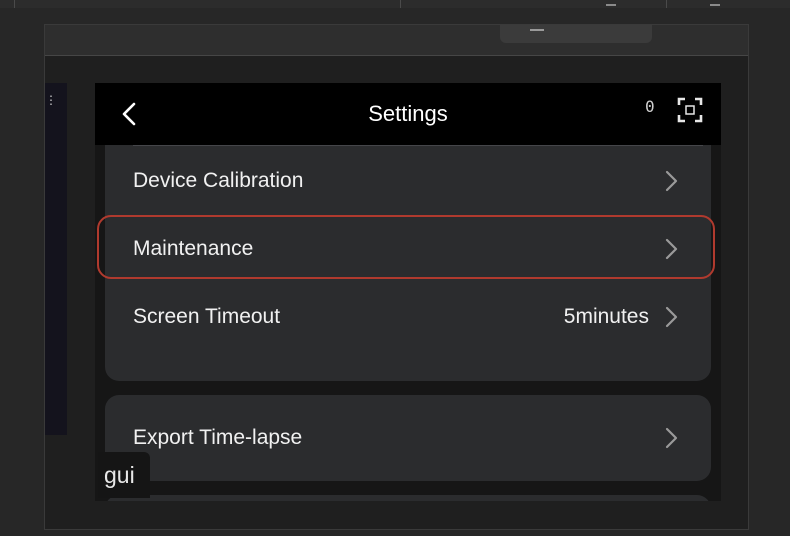 The height and width of the screenshot is (536, 790). Describe the element at coordinates (51, 100) in the screenshot. I see `drag-handle-icon: ⋮` at that location.